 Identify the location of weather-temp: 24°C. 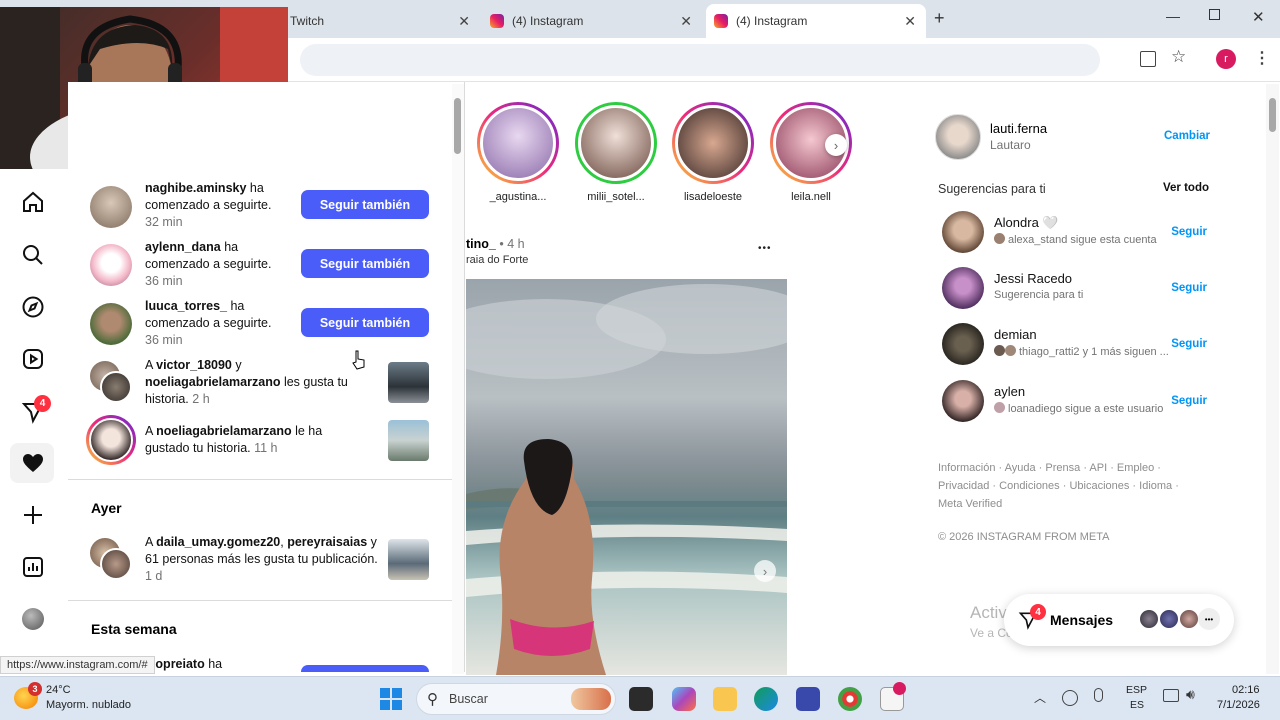
(58, 690).